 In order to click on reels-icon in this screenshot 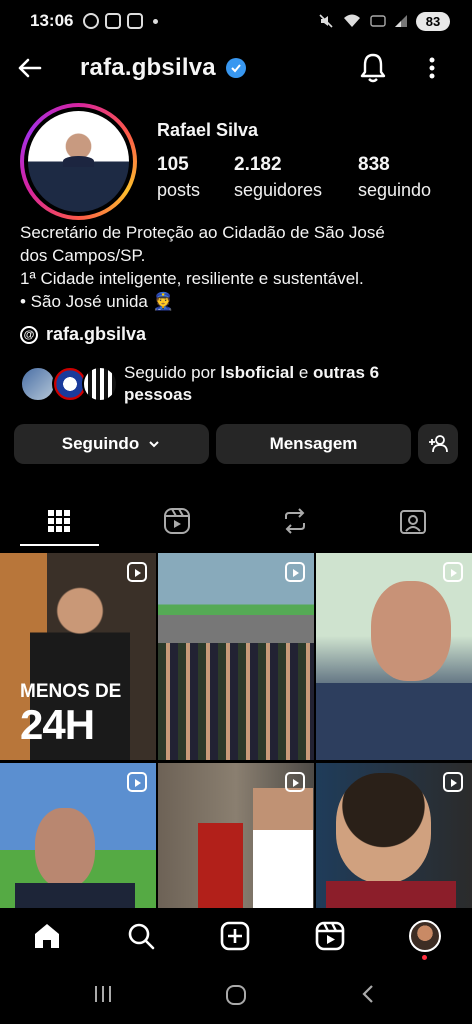, I will do `click(177, 521)`.